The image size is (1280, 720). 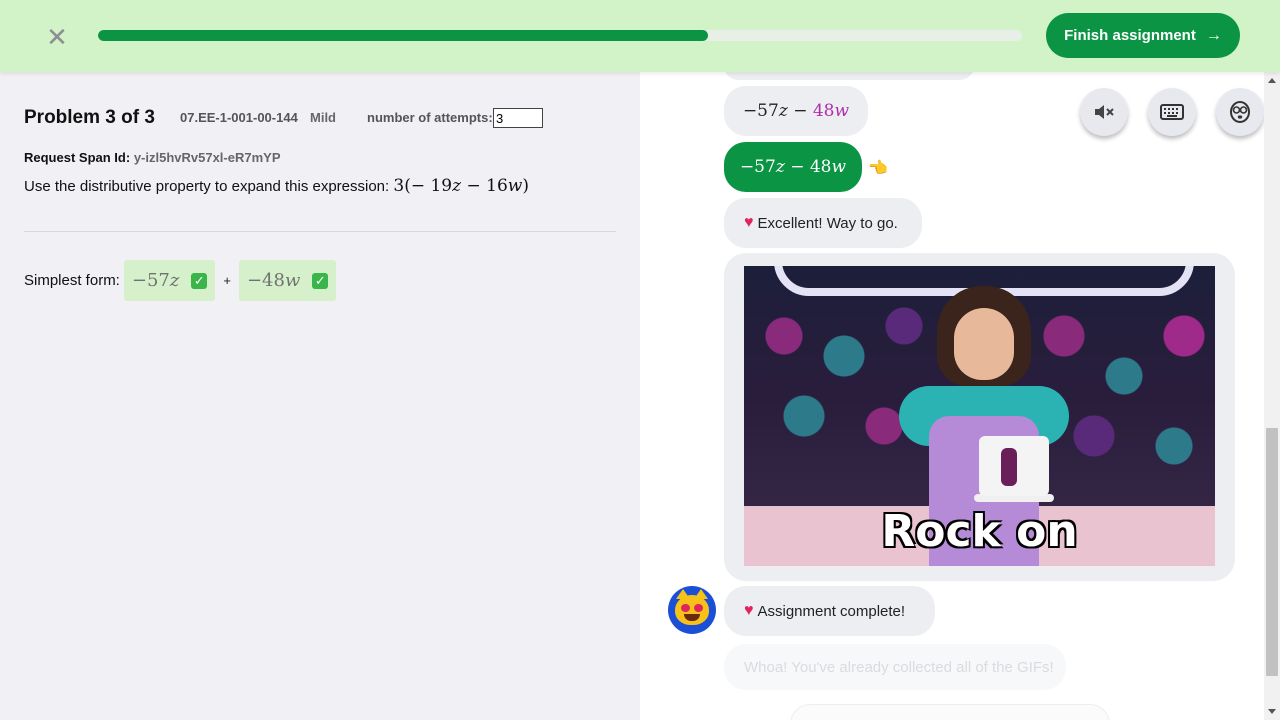 I want to click on option-1-num: −57, so click(x=760, y=111).